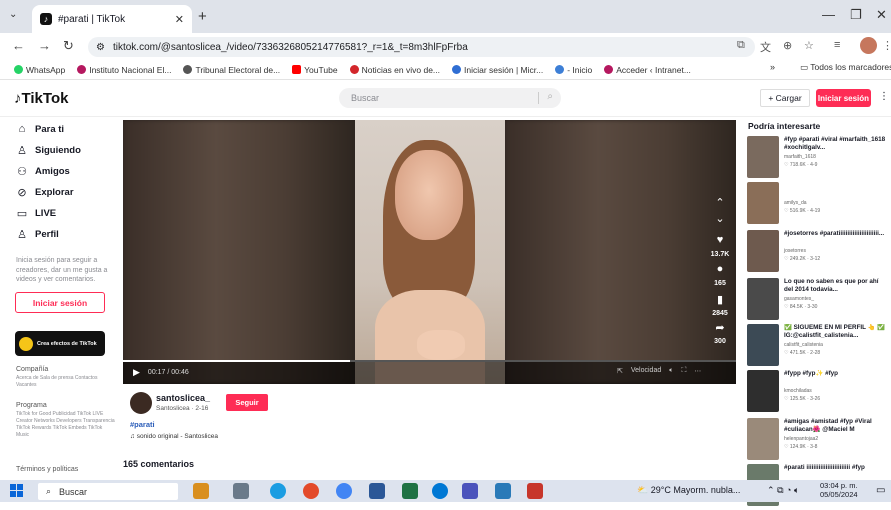 This screenshot has height=510, width=891. Describe the element at coordinates (377, 491) in the screenshot. I see `word-icon` at that location.